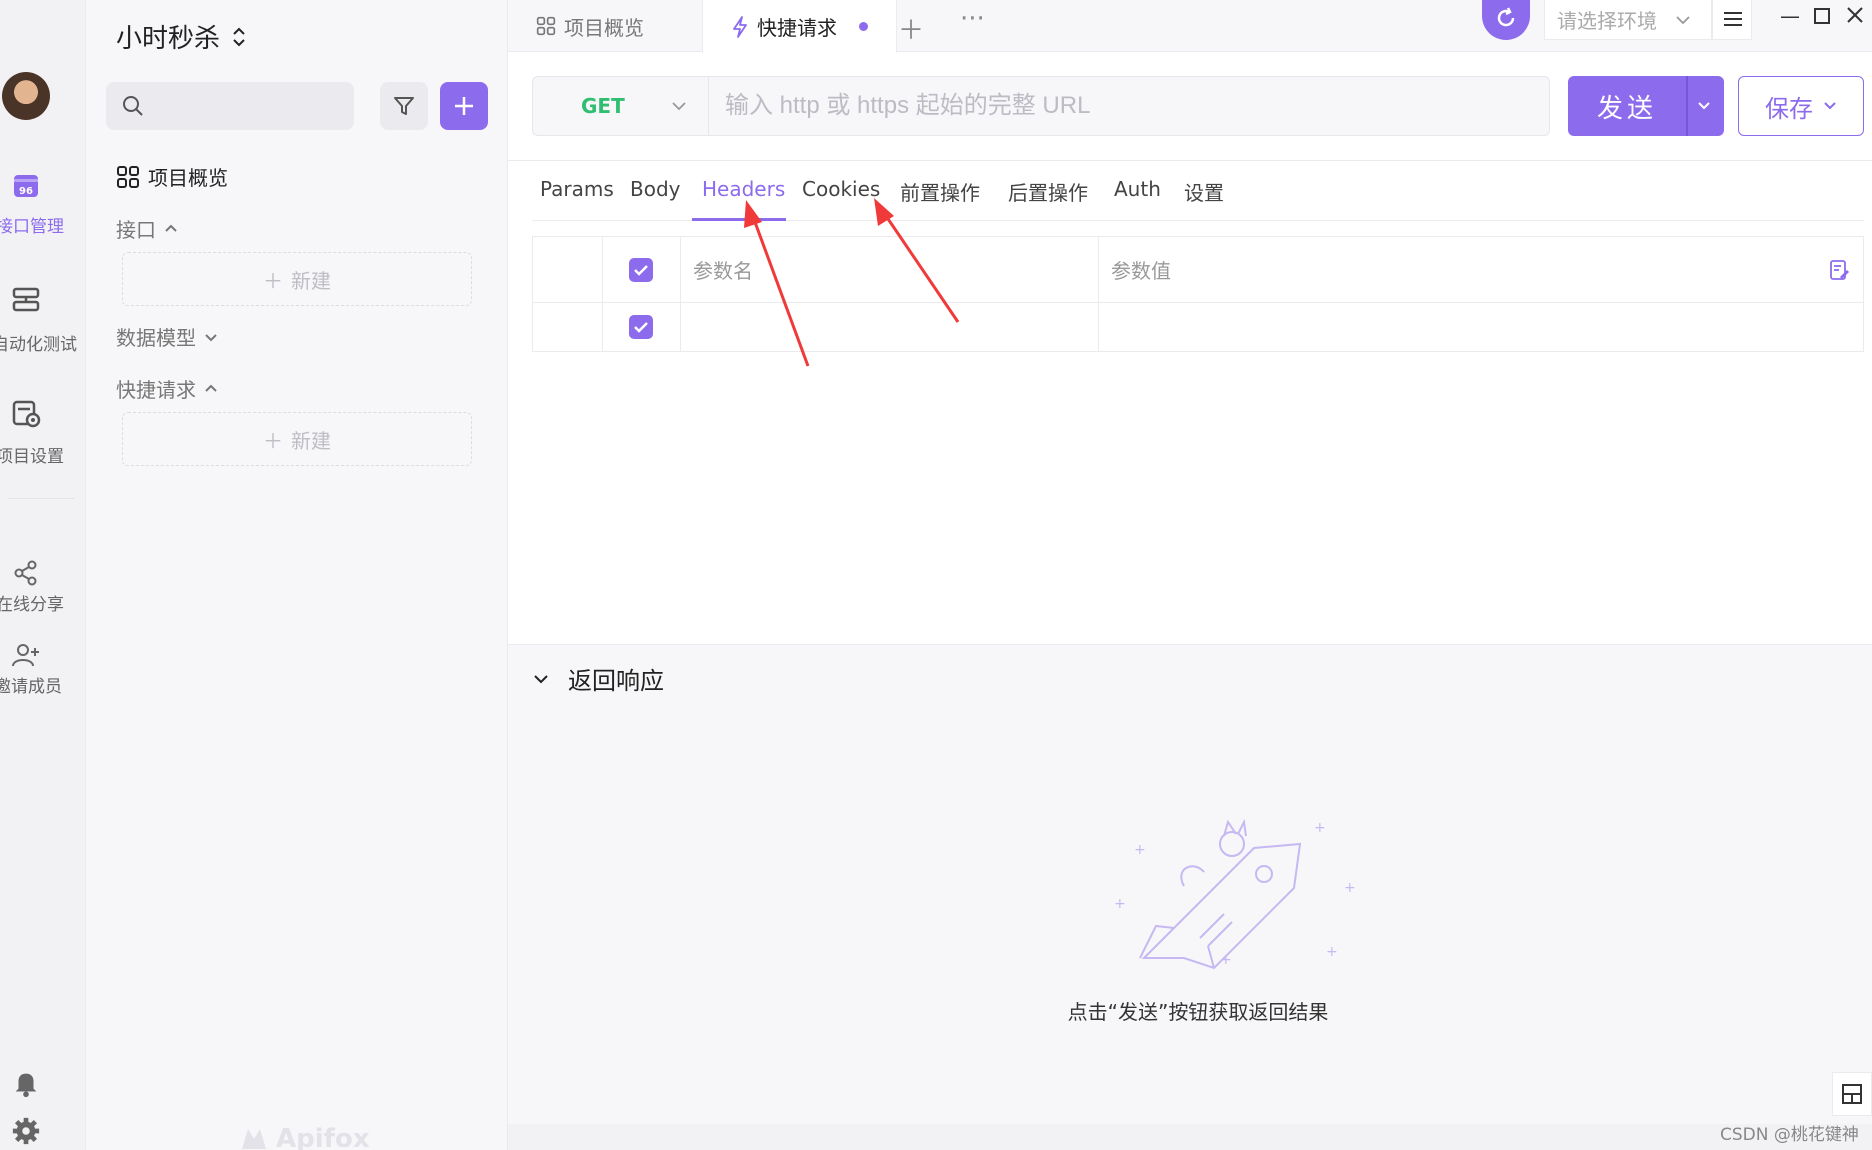  What do you see at coordinates (136, 230) in the screenshot?
I see `section-label: 接口` at bounding box center [136, 230].